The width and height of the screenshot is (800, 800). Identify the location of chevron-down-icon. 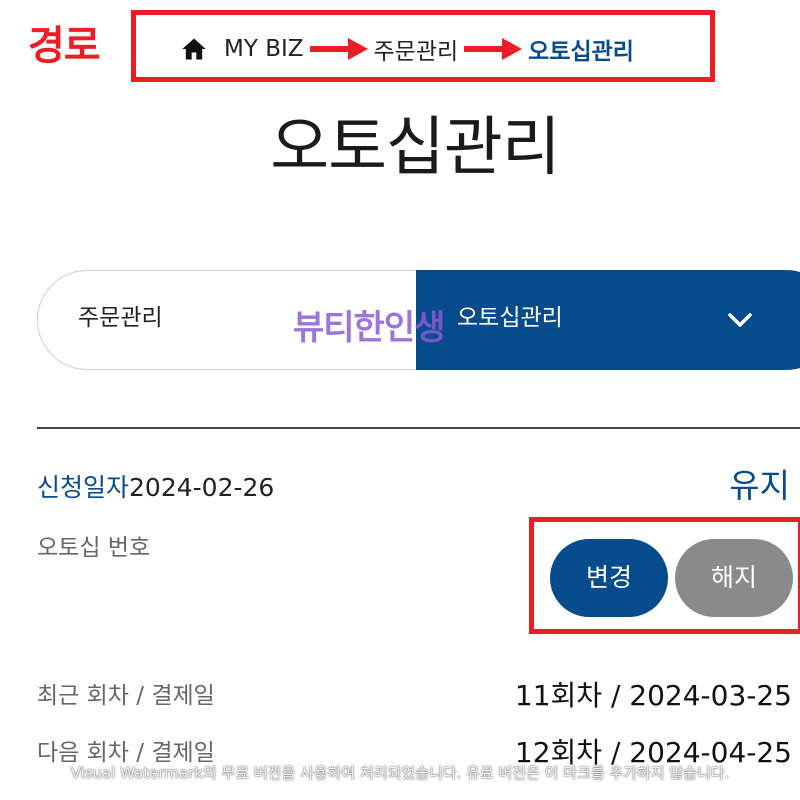
(740, 320).